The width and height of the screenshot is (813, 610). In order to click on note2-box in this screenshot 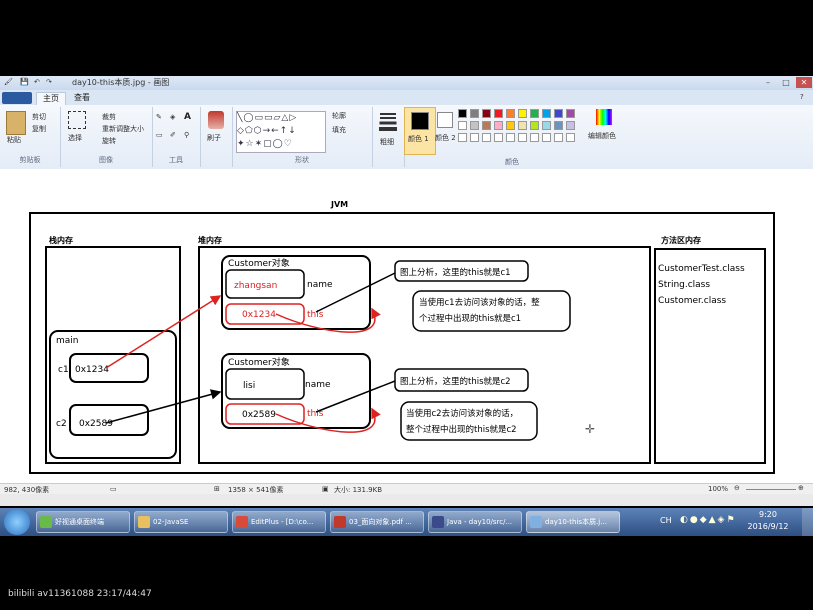, I will do `click(491, 311)`.